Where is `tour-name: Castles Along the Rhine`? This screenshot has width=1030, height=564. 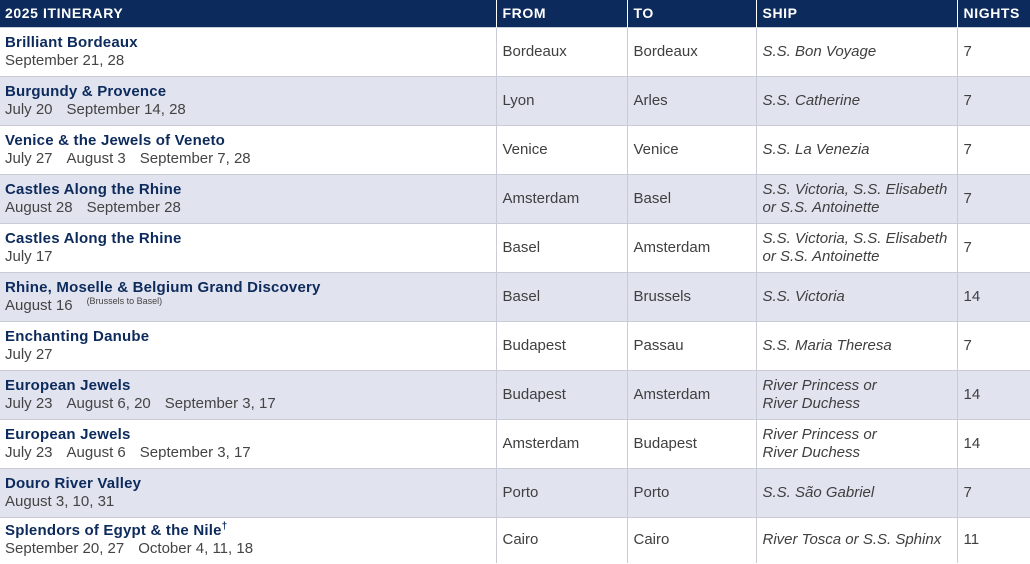 tour-name: Castles Along the Rhine is located at coordinates (93, 189).